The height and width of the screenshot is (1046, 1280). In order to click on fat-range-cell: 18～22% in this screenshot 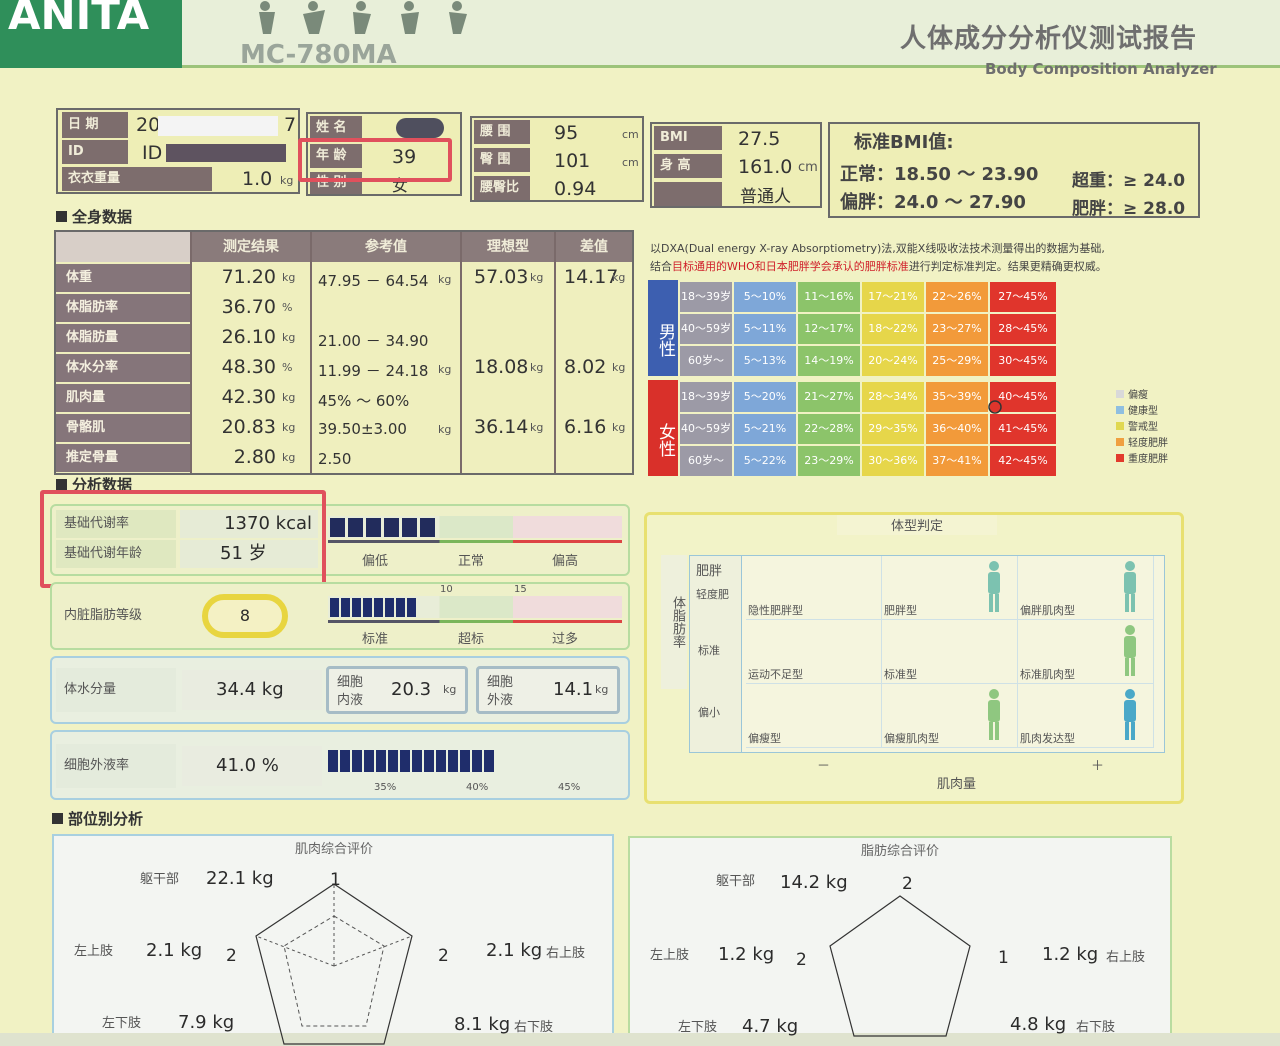, I will do `click(893, 329)`.